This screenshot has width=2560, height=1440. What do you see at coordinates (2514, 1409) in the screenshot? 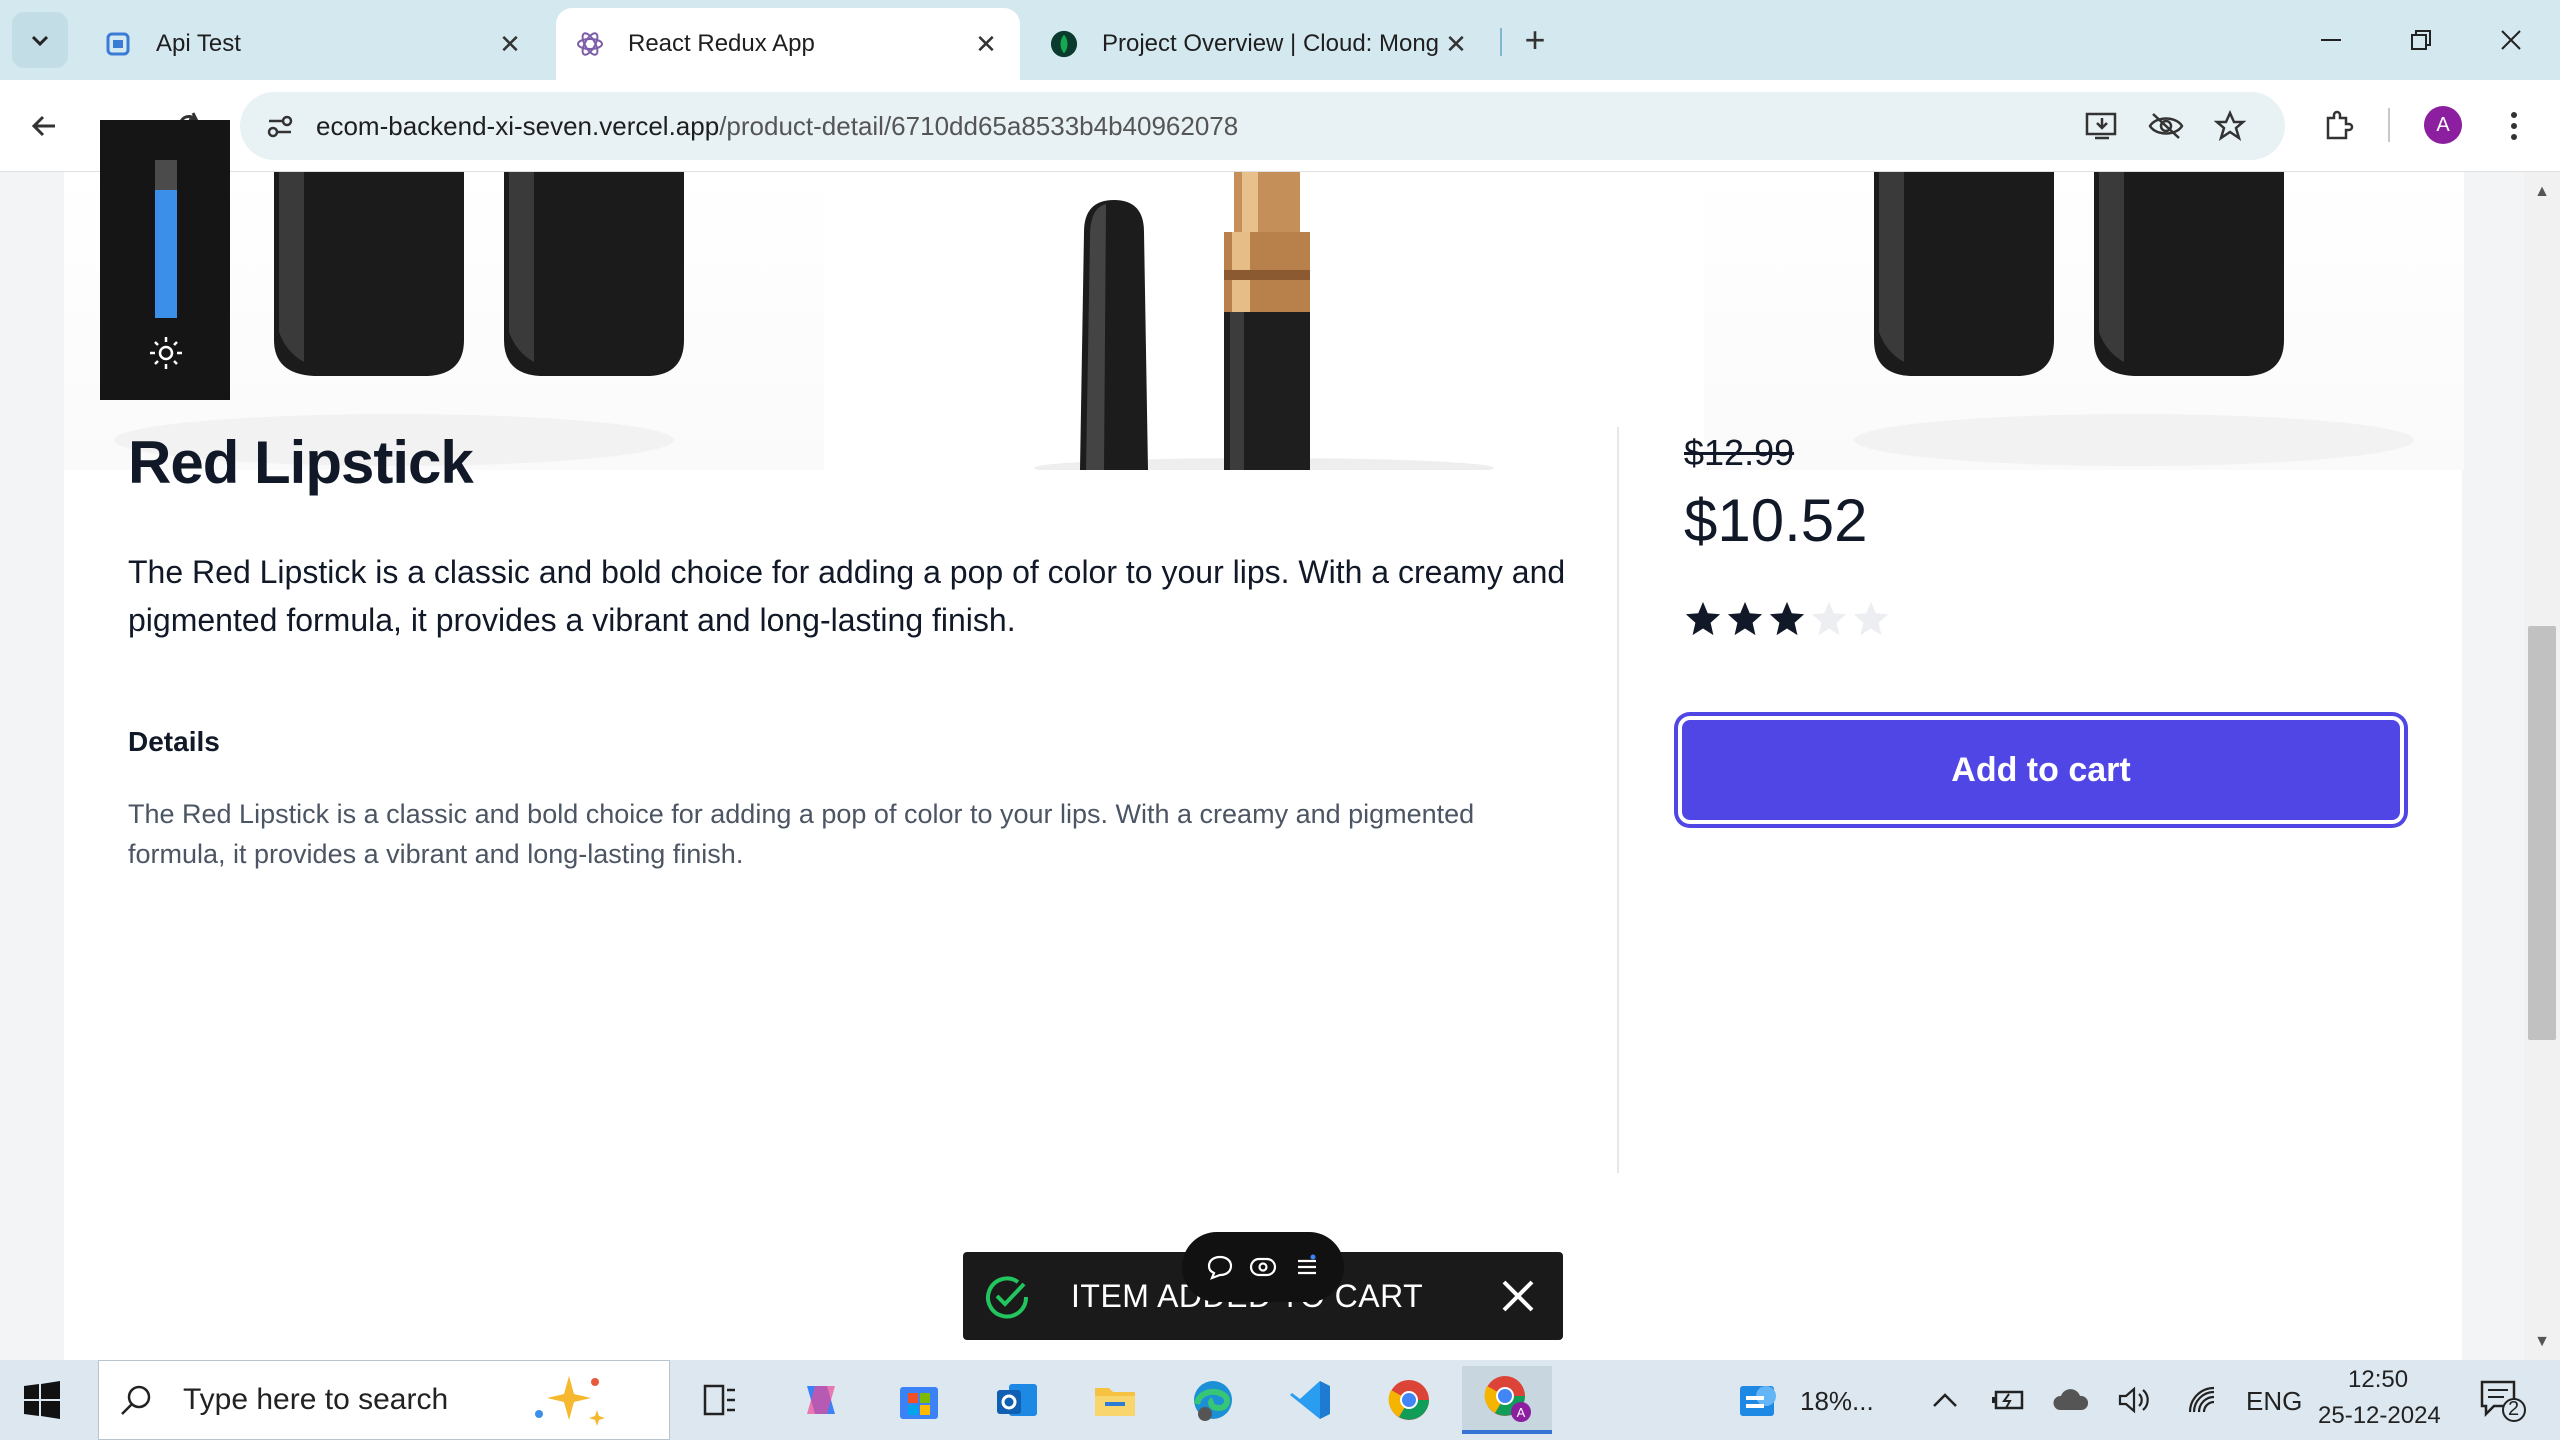
I see `notification-count: 2` at bounding box center [2514, 1409].